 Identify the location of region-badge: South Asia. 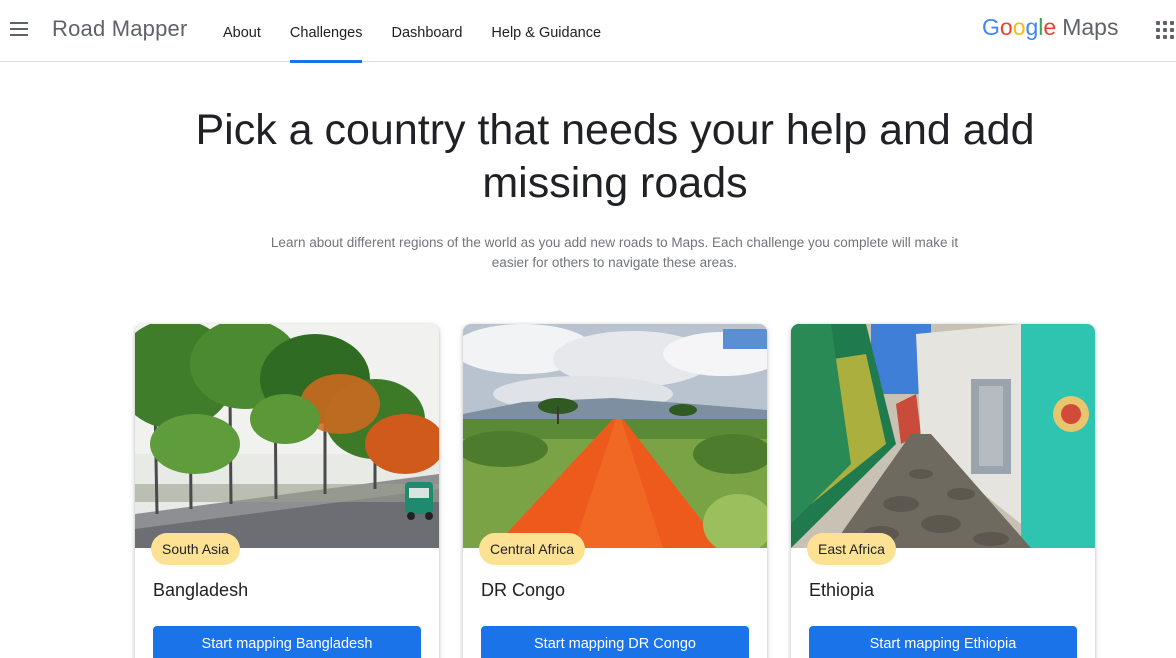
(195, 549).